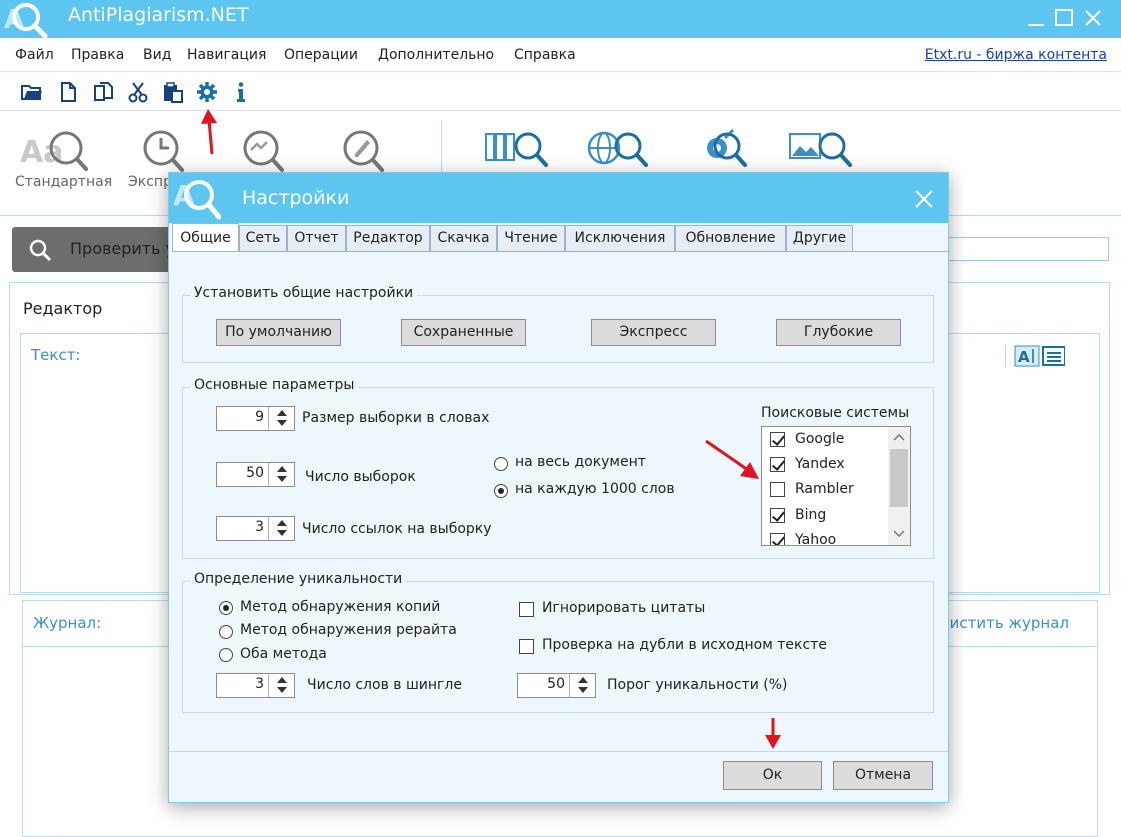  Describe the element at coordinates (226, 655) in the screenshot. I see `method-both-radio` at that location.